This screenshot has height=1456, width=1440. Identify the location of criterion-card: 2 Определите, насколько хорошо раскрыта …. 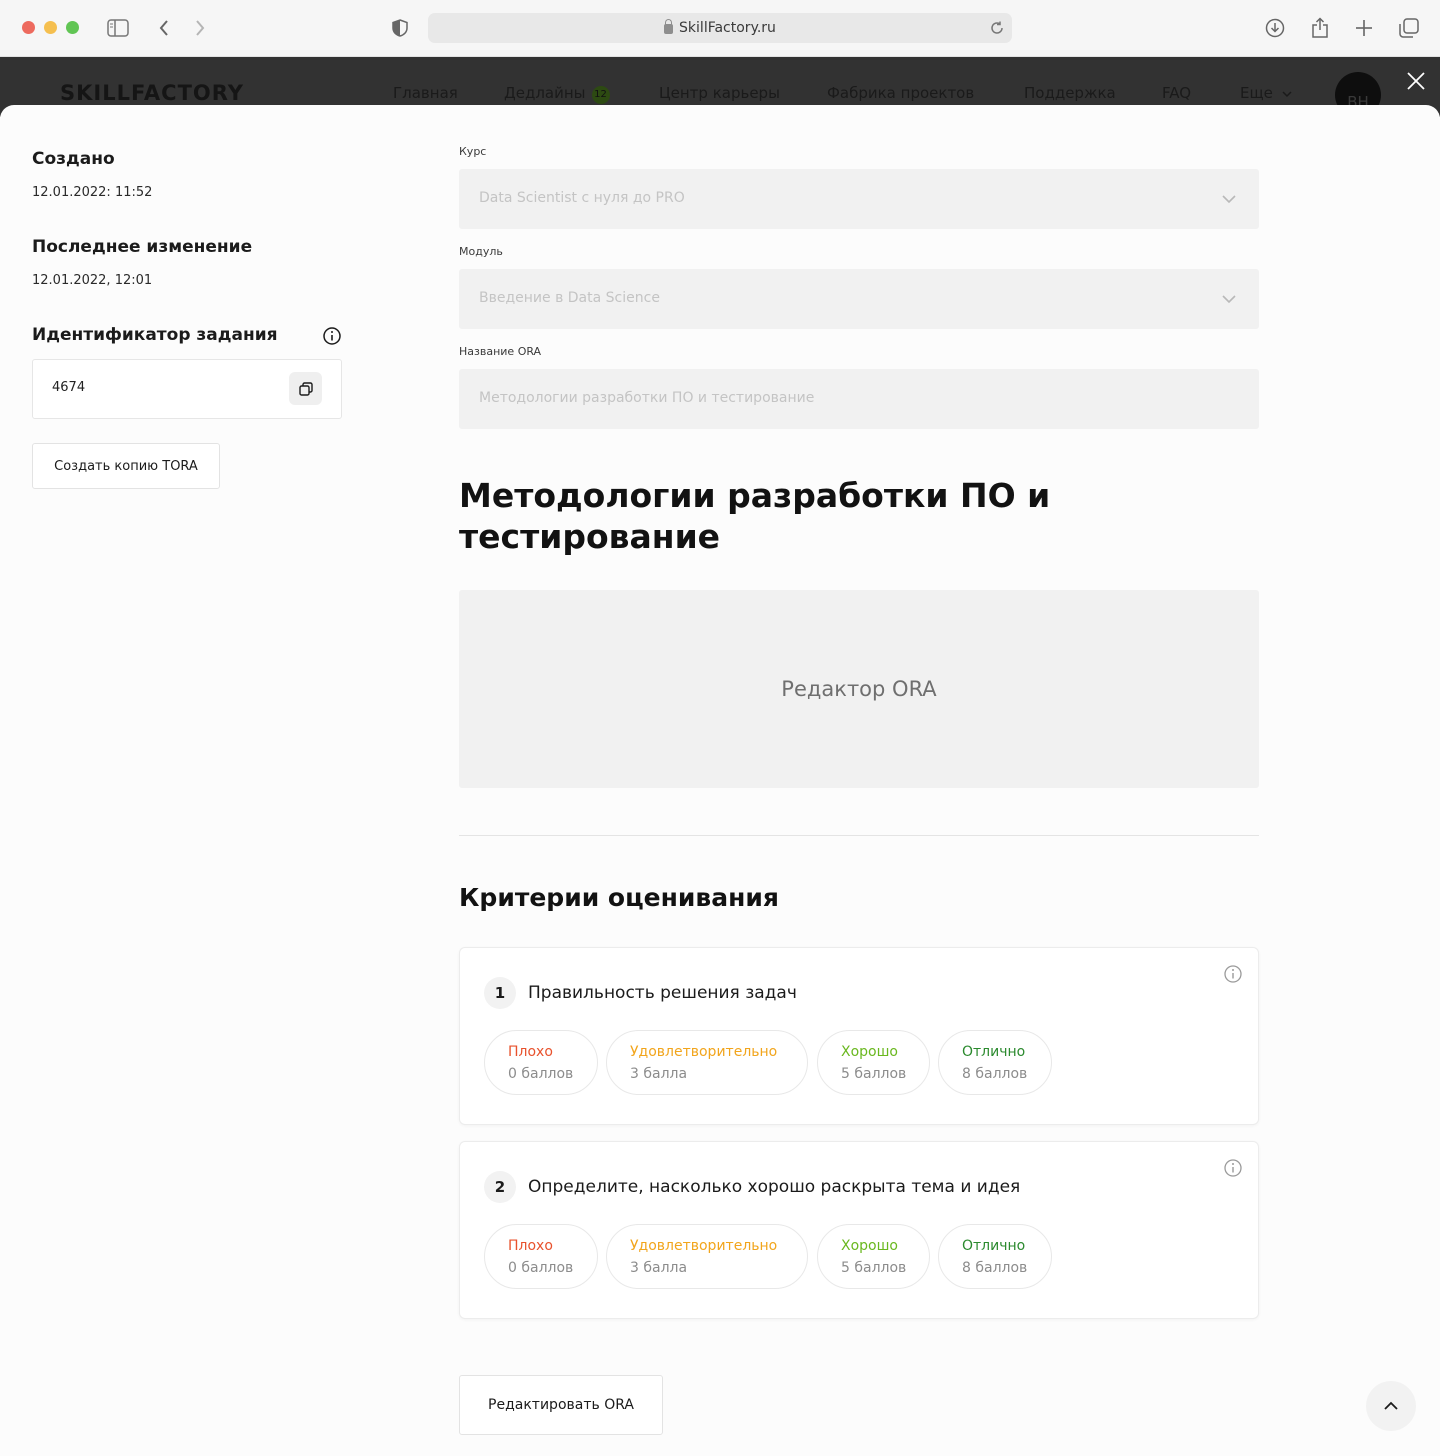
(859, 1230).